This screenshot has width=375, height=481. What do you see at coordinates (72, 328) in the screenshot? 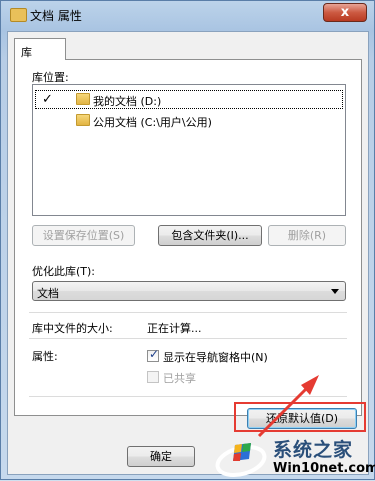
I see `library-size-label: 库中文件的大小:` at bounding box center [72, 328].